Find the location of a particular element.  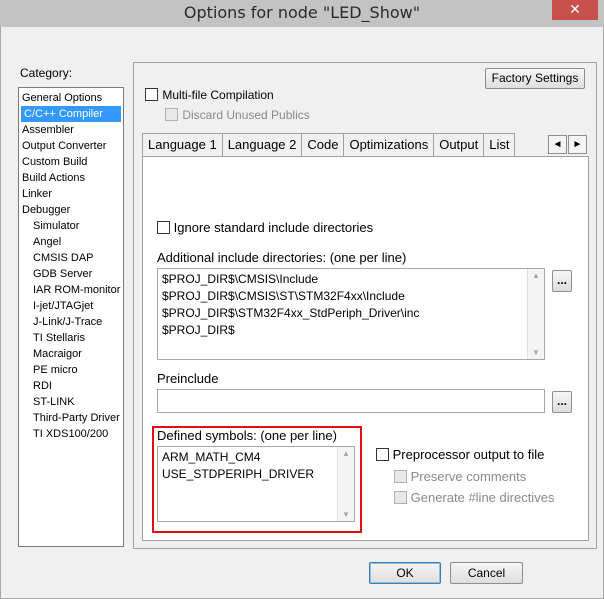

preserve-comments-checkbox is located at coordinates (400, 476).